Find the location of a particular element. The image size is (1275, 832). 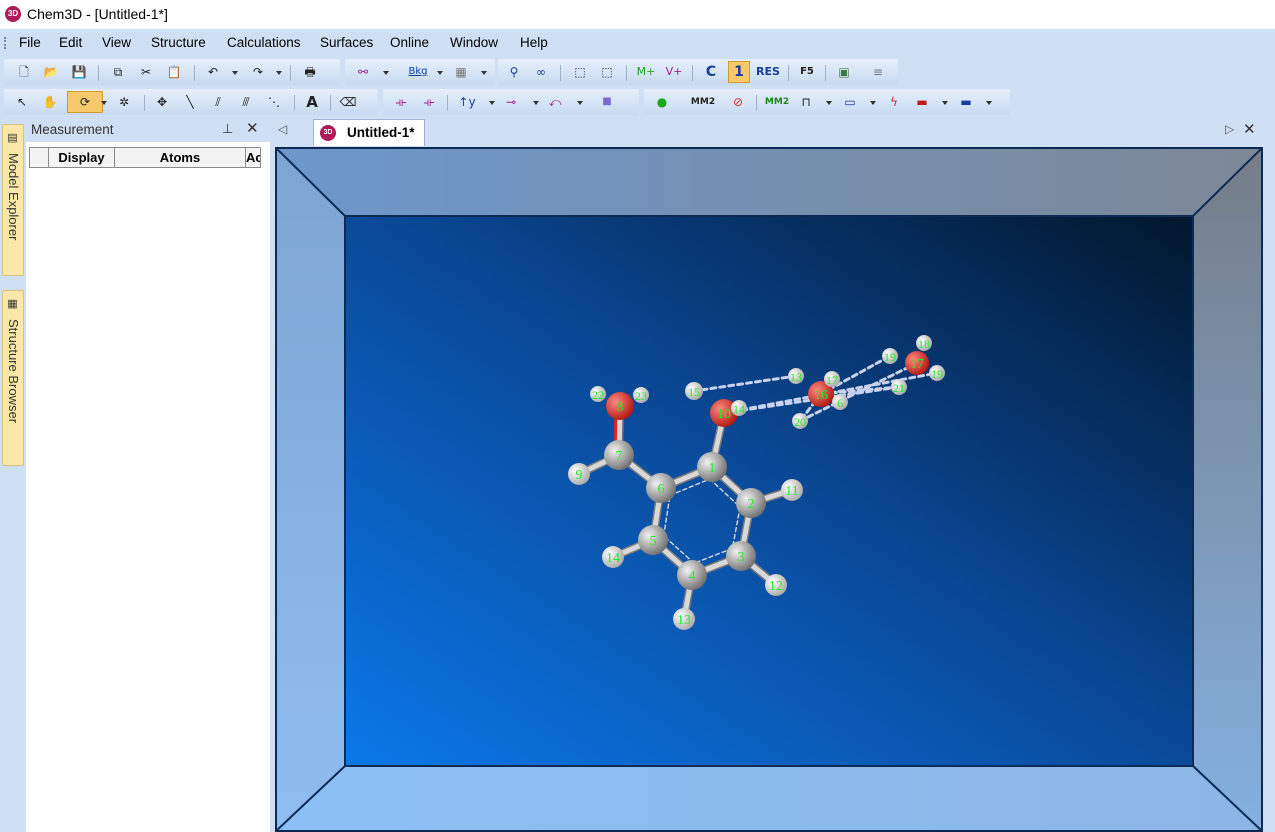

mirror-icon: ⟛ is located at coordinates (401, 102).